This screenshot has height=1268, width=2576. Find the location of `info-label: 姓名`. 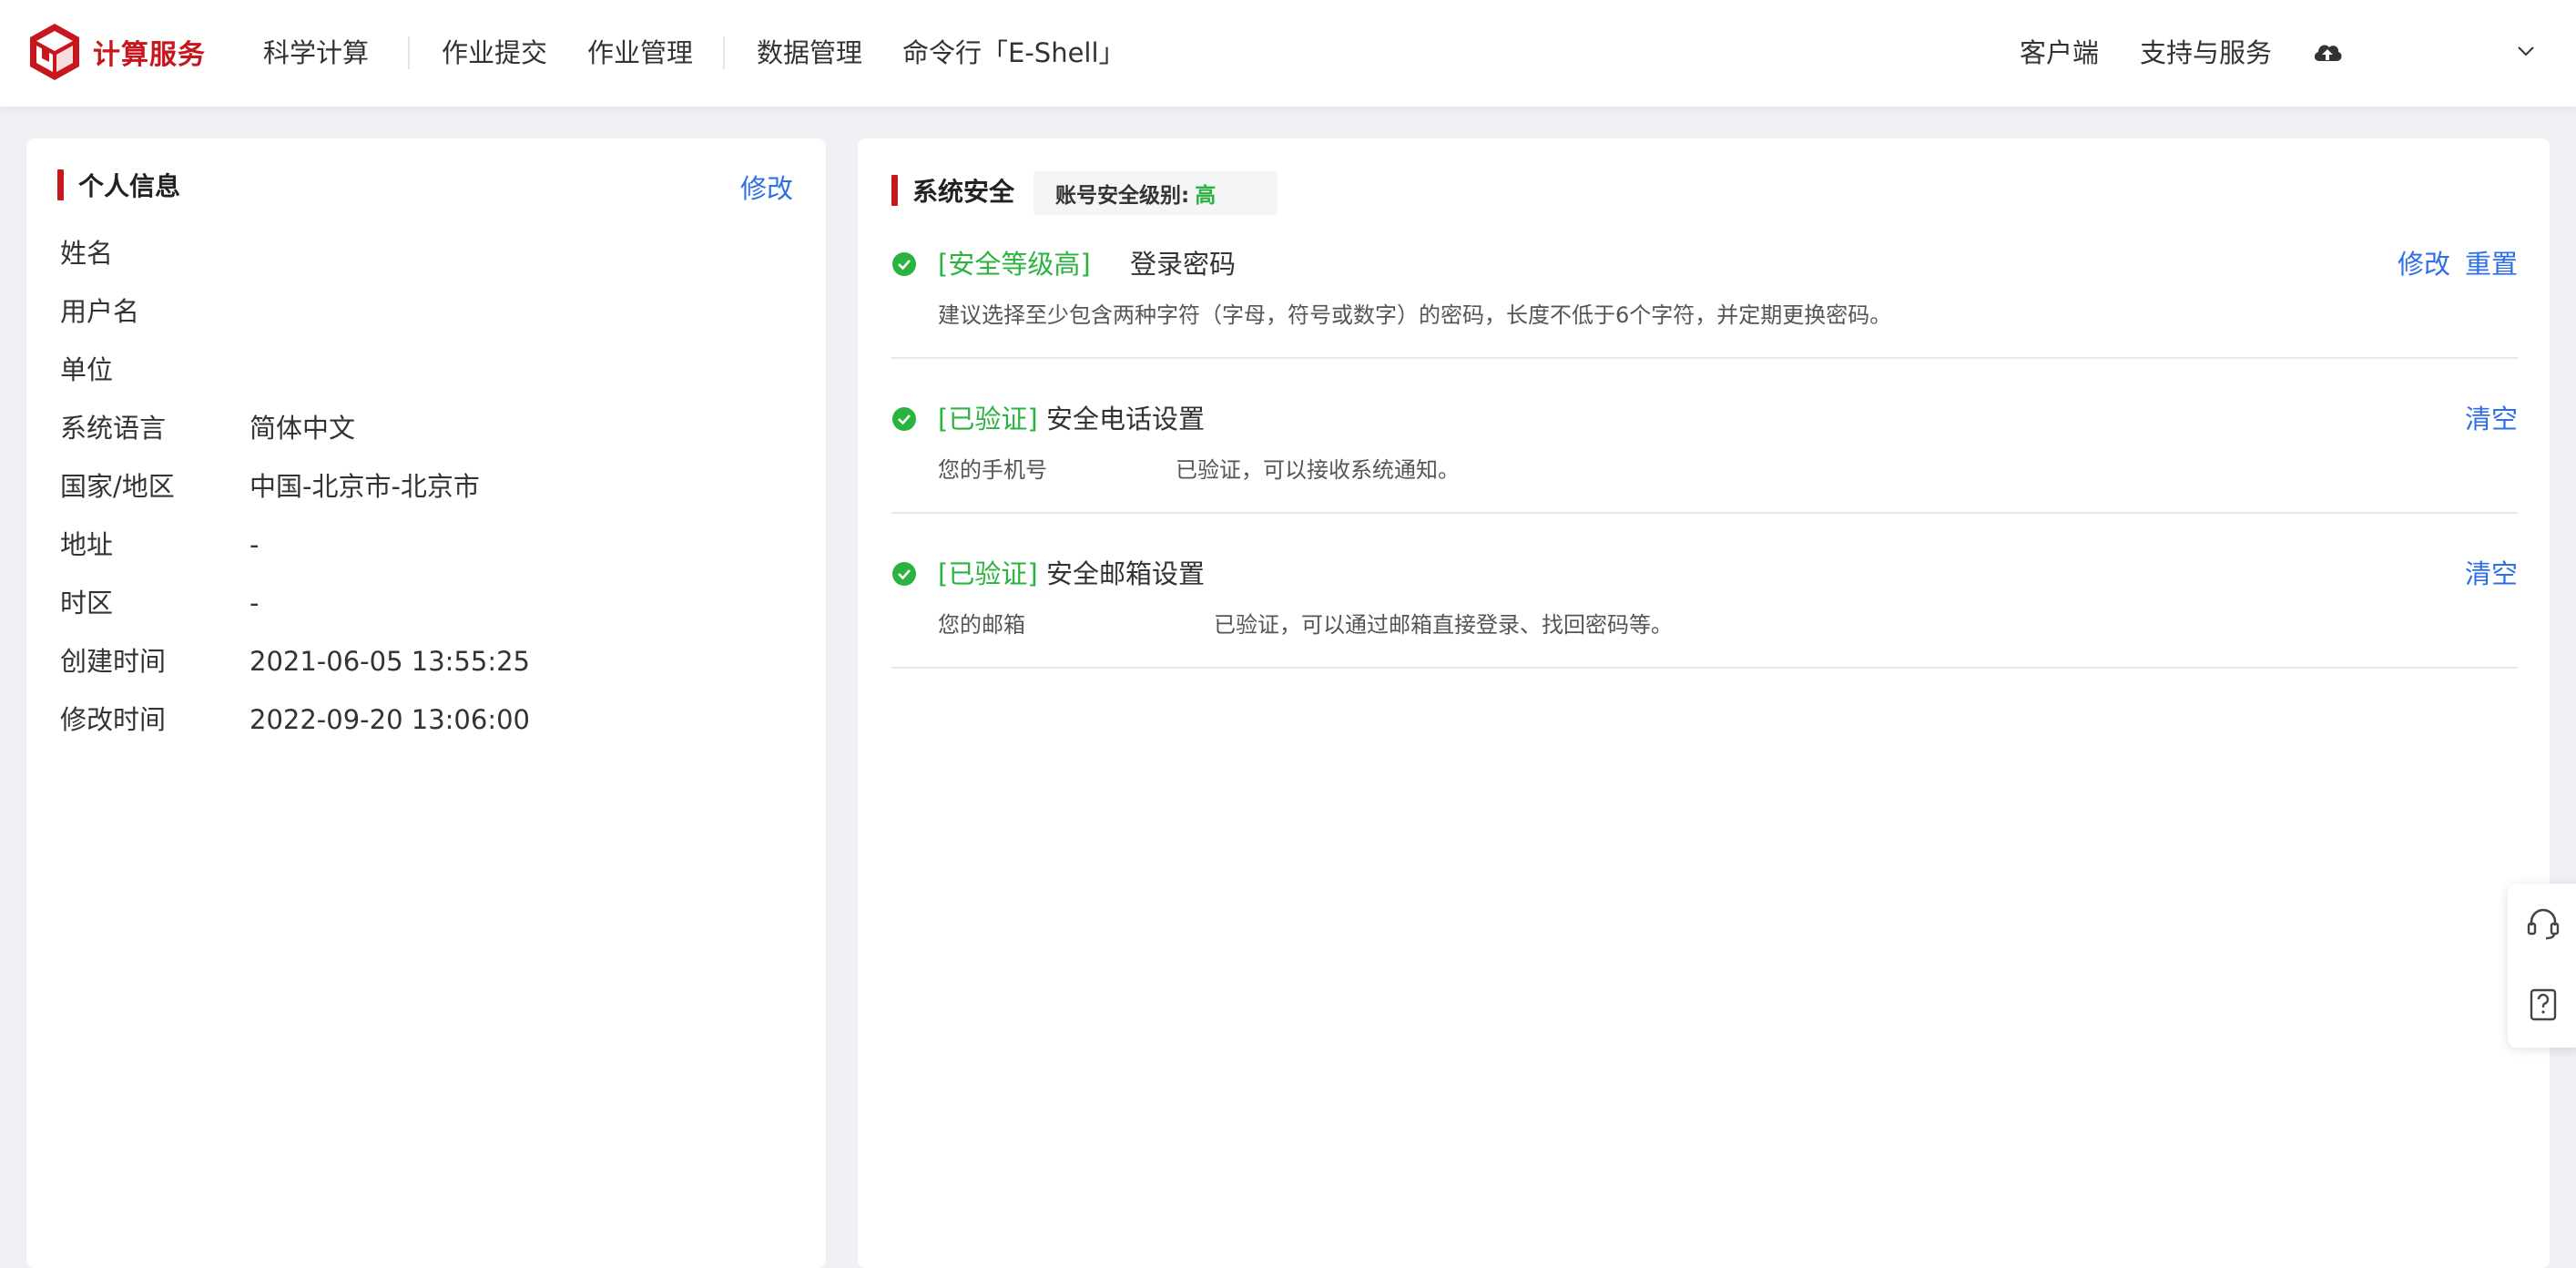

info-label: 姓名 is located at coordinates (87, 254).